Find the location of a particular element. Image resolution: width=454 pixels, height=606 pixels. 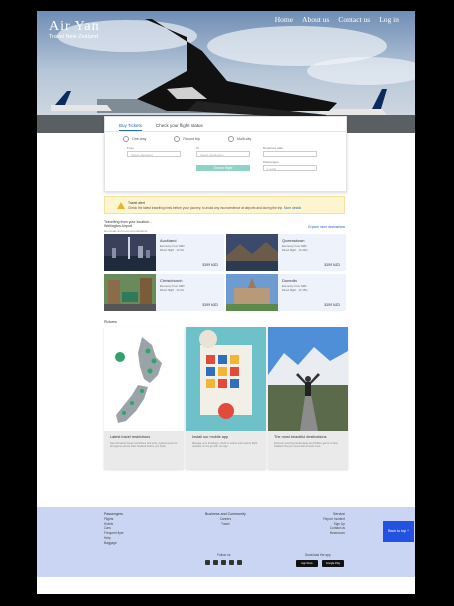

footer-business: Business and Community Careers Travel is located at coordinates (225, 519).